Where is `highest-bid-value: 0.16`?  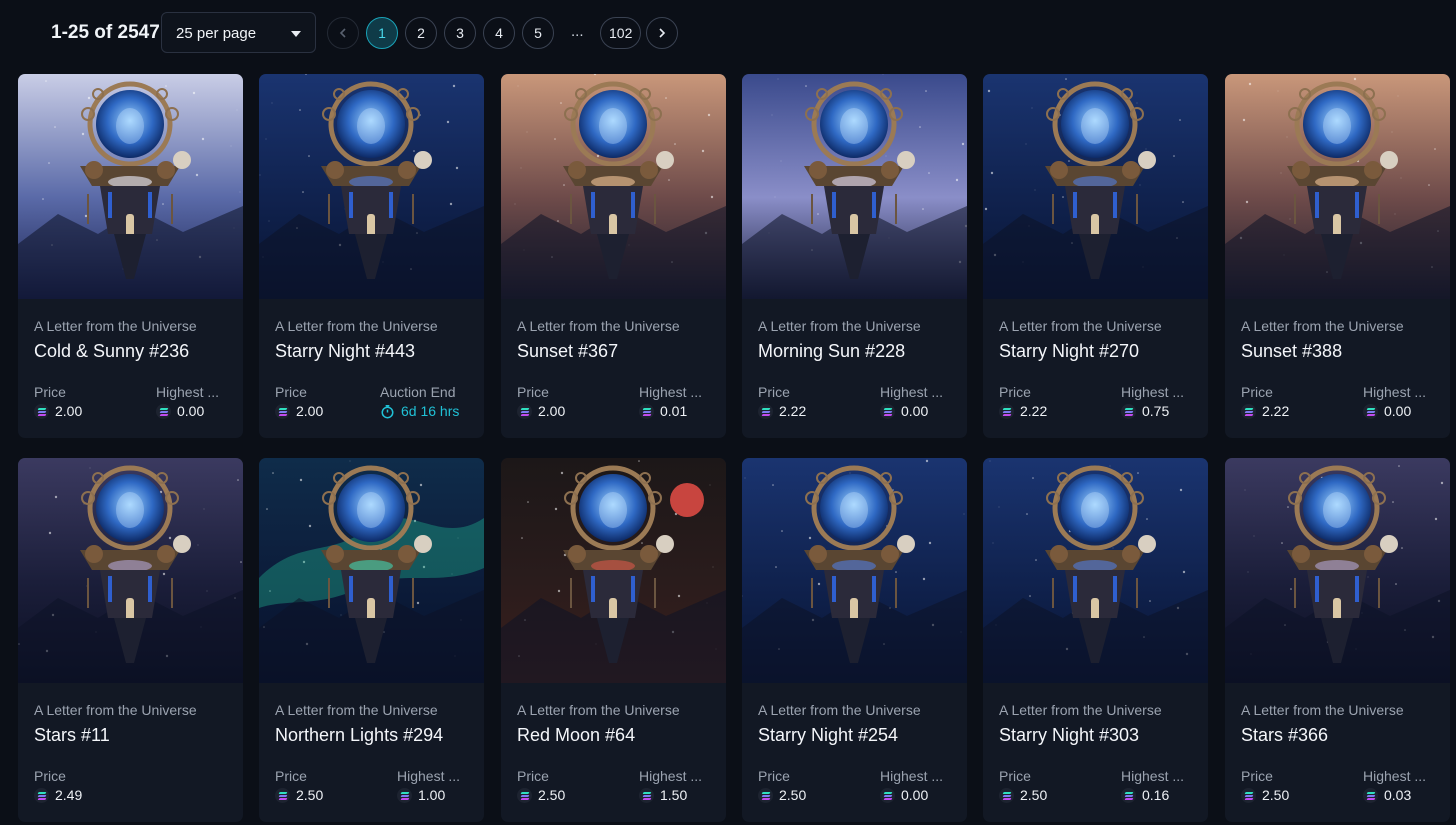 highest-bid-value: 0.16 is located at coordinates (1145, 795).